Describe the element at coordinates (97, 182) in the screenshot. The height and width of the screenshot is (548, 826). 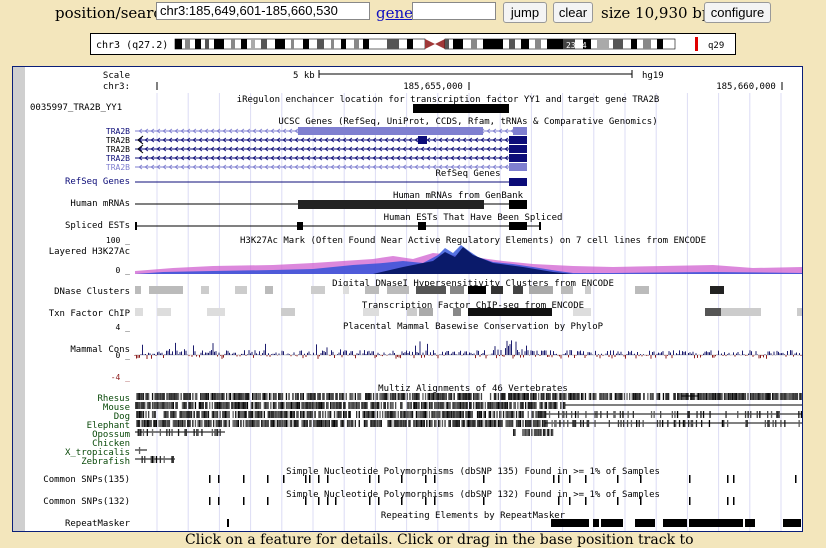
I see `refseq-track-label: RefSeq Genes` at that location.